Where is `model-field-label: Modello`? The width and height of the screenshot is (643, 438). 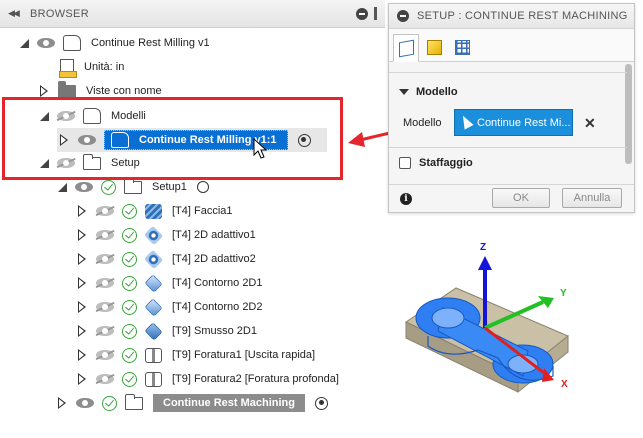
model-field-label: Modello is located at coordinates (422, 123).